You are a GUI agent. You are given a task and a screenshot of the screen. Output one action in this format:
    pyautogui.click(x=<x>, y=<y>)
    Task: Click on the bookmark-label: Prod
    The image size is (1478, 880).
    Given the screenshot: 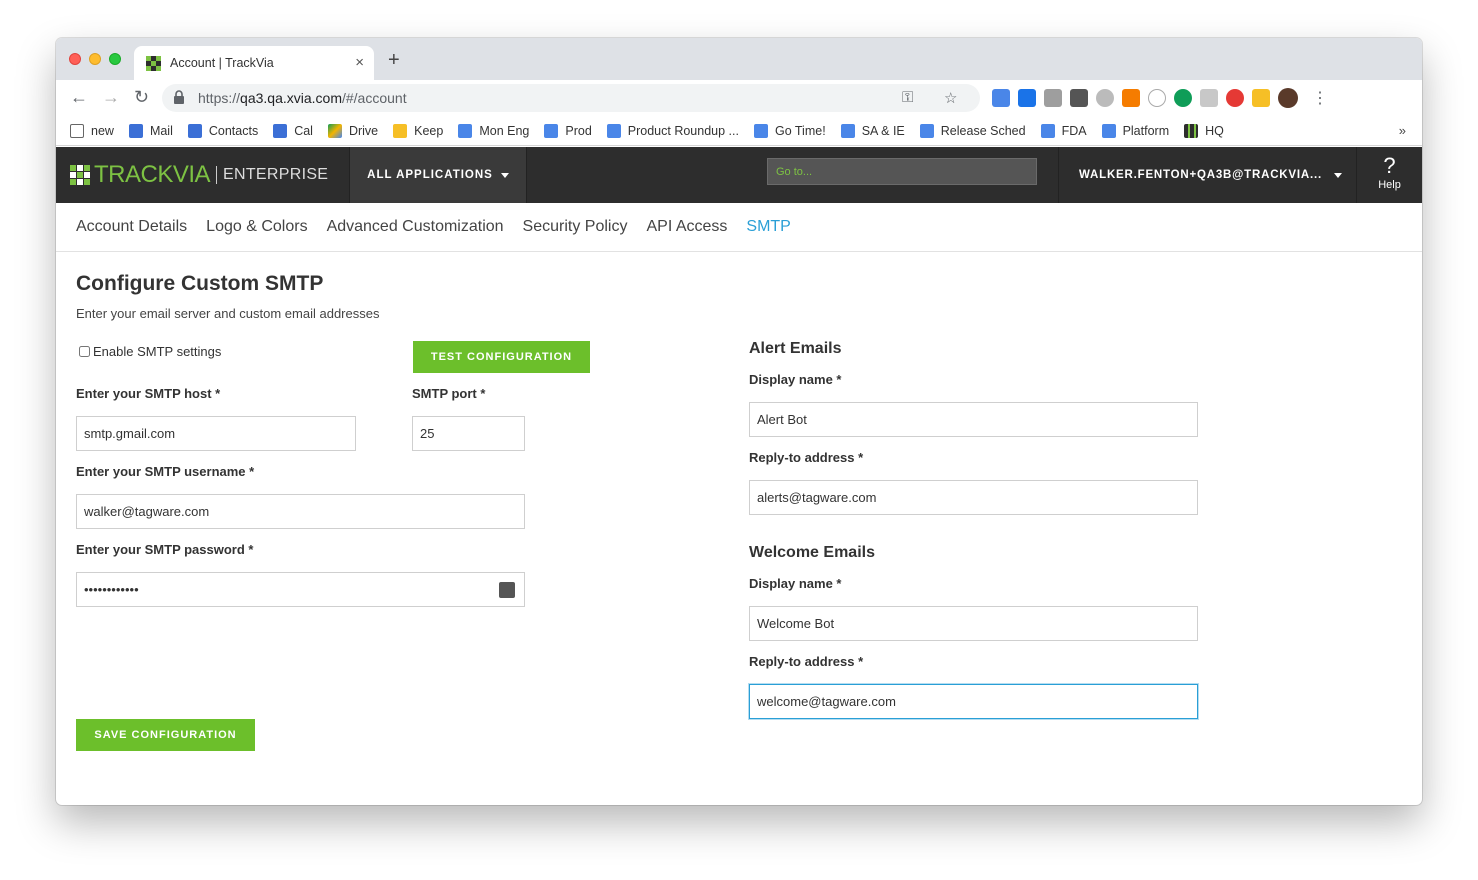 What is the action you would take?
    pyautogui.click(x=578, y=130)
    